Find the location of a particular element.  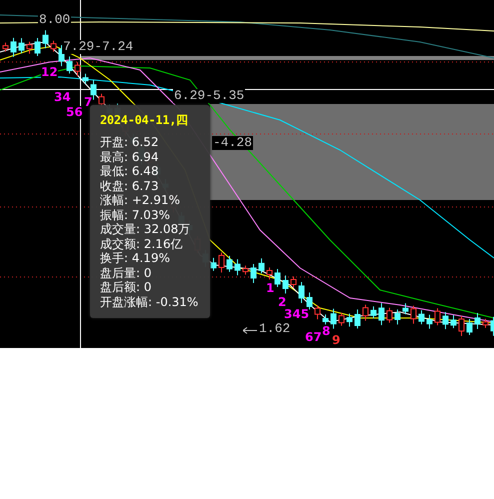

sequence-number: 2 is located at coordinates (282, 302).